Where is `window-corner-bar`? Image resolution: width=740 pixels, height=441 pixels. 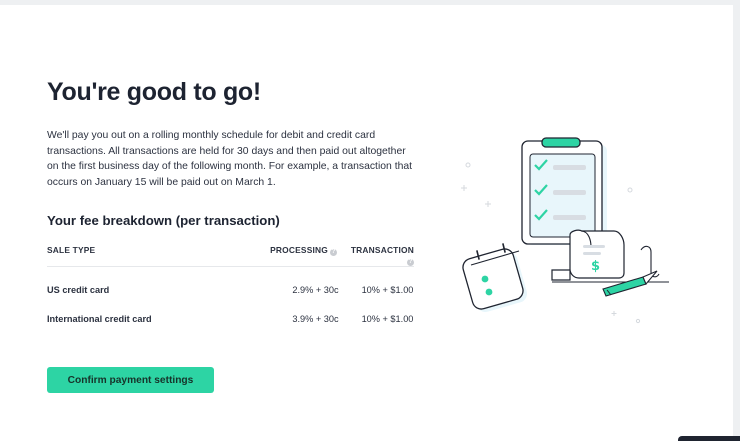
window-corner-bar is located at coordinates (709, 438).